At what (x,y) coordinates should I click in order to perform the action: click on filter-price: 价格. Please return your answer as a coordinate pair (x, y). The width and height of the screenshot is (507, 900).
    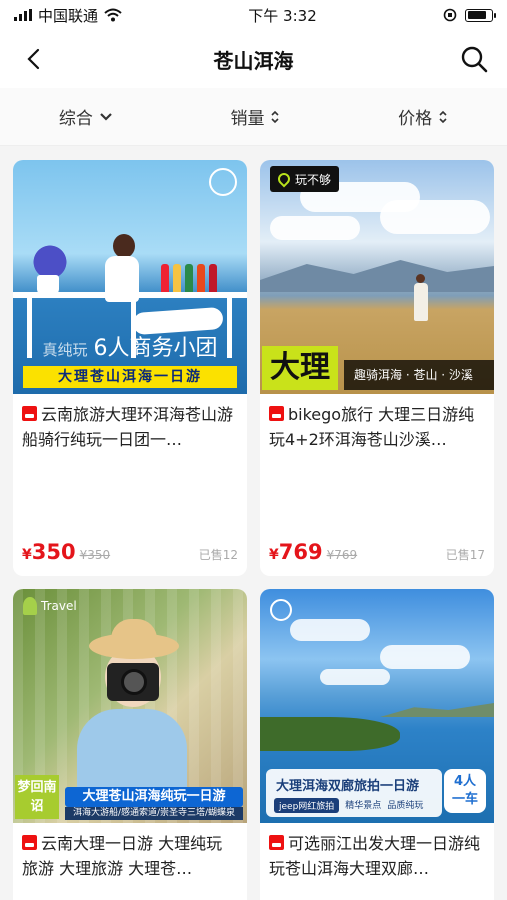
    Looking at the image, I should click on (423, 116).